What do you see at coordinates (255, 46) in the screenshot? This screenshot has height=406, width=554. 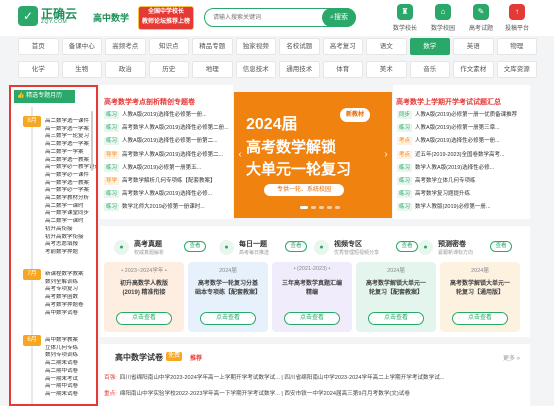 I see `subject-tab: 独家视频` at bounding box center [255, 46].